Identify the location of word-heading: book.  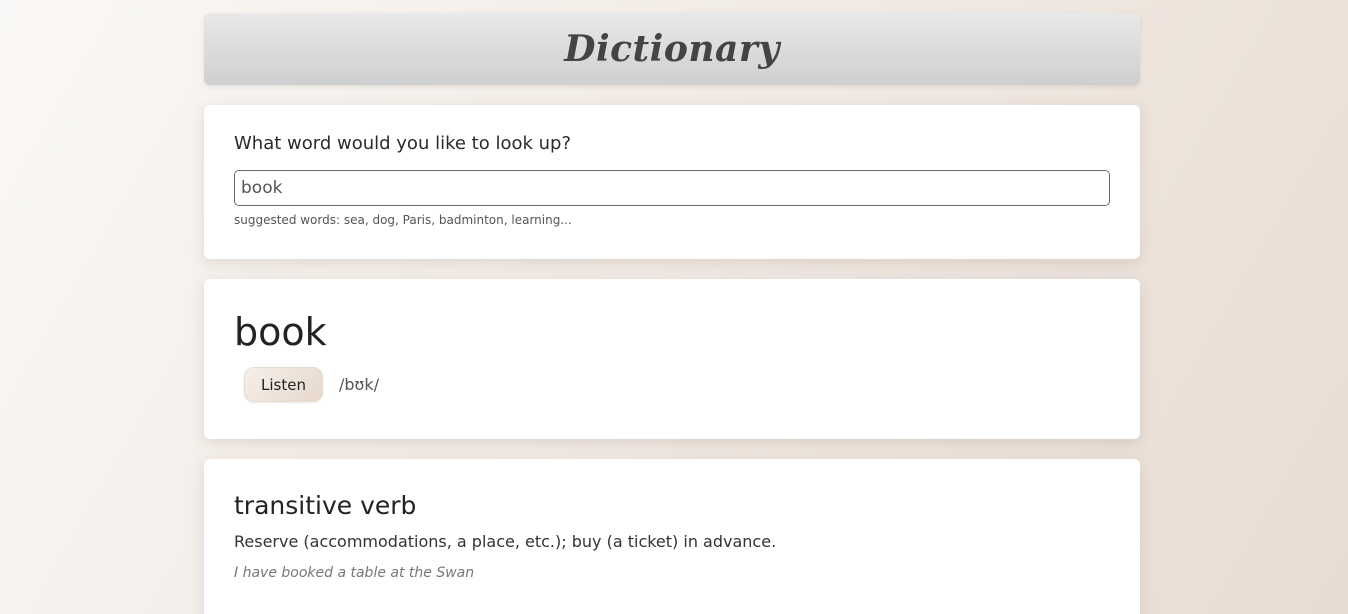
(280, 332).